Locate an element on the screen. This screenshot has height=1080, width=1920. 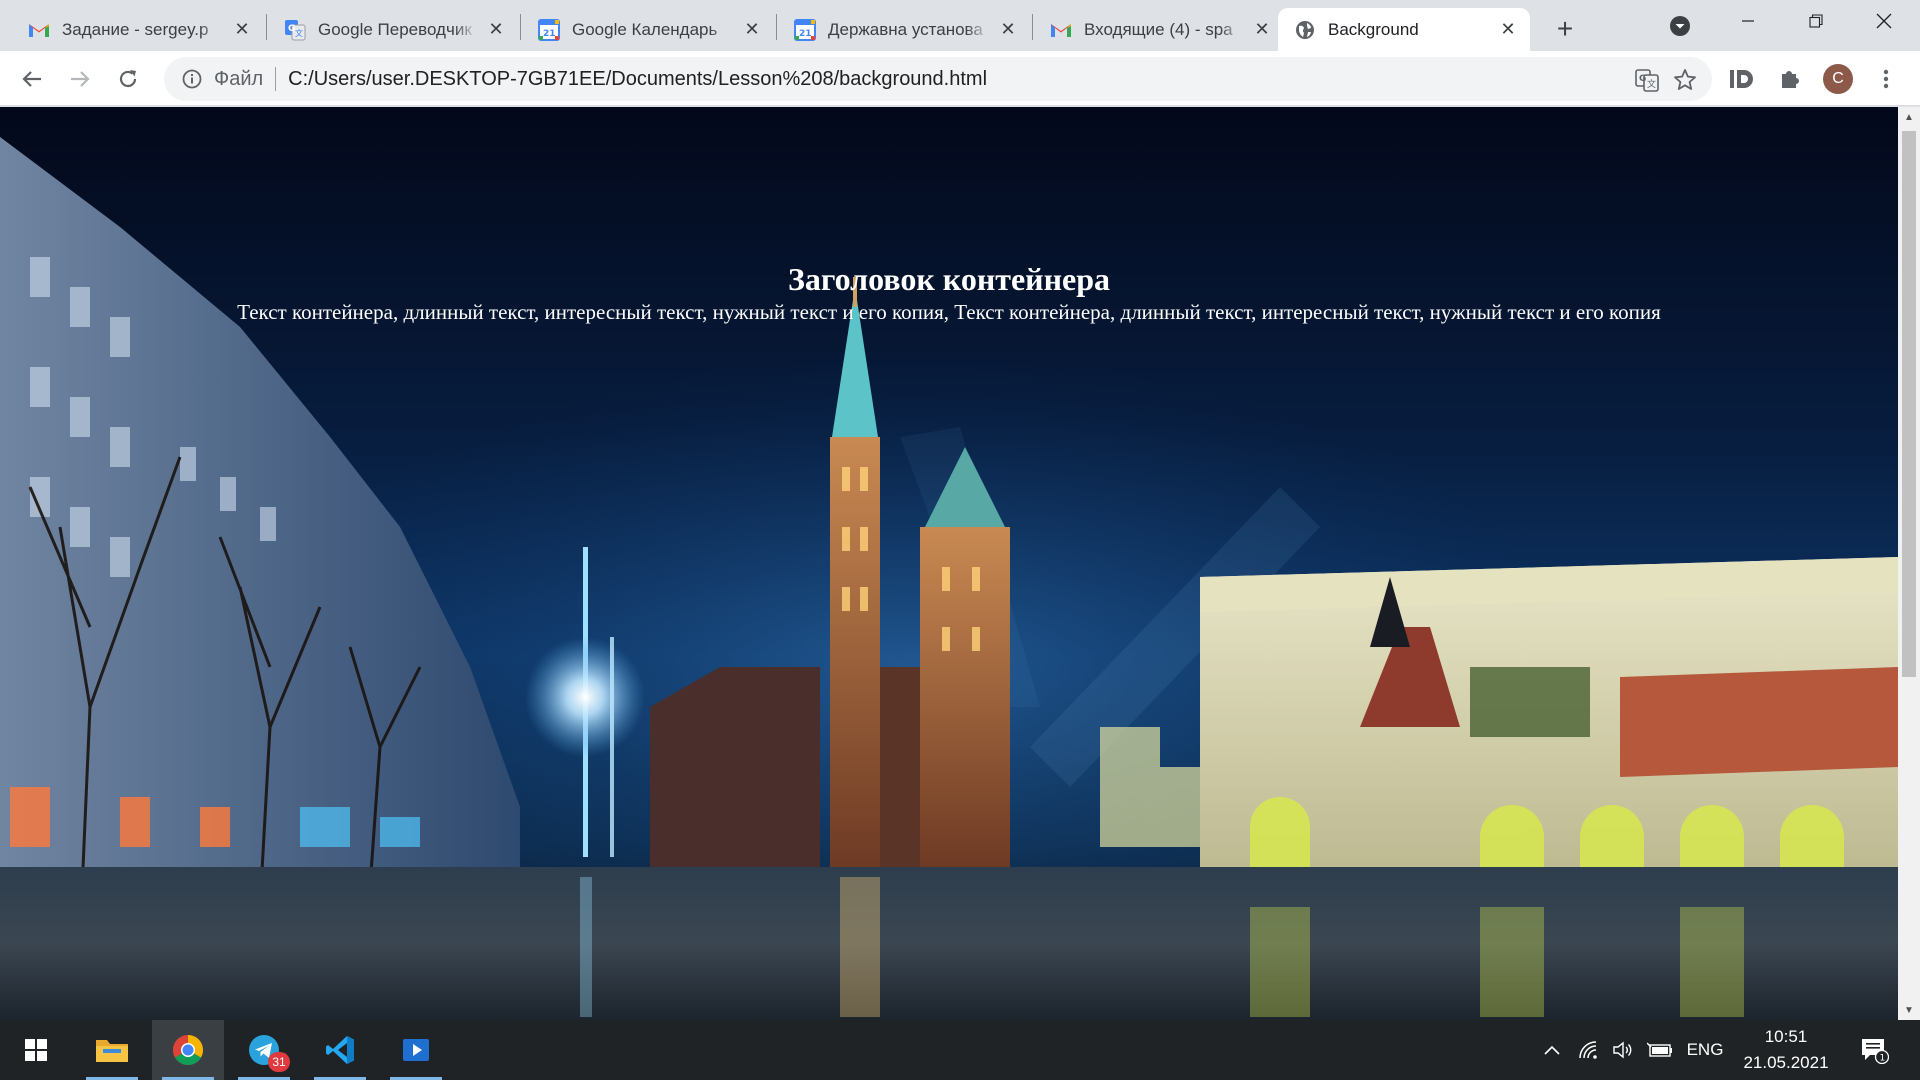
tray-battery is located at coordinates (1660, 1050).